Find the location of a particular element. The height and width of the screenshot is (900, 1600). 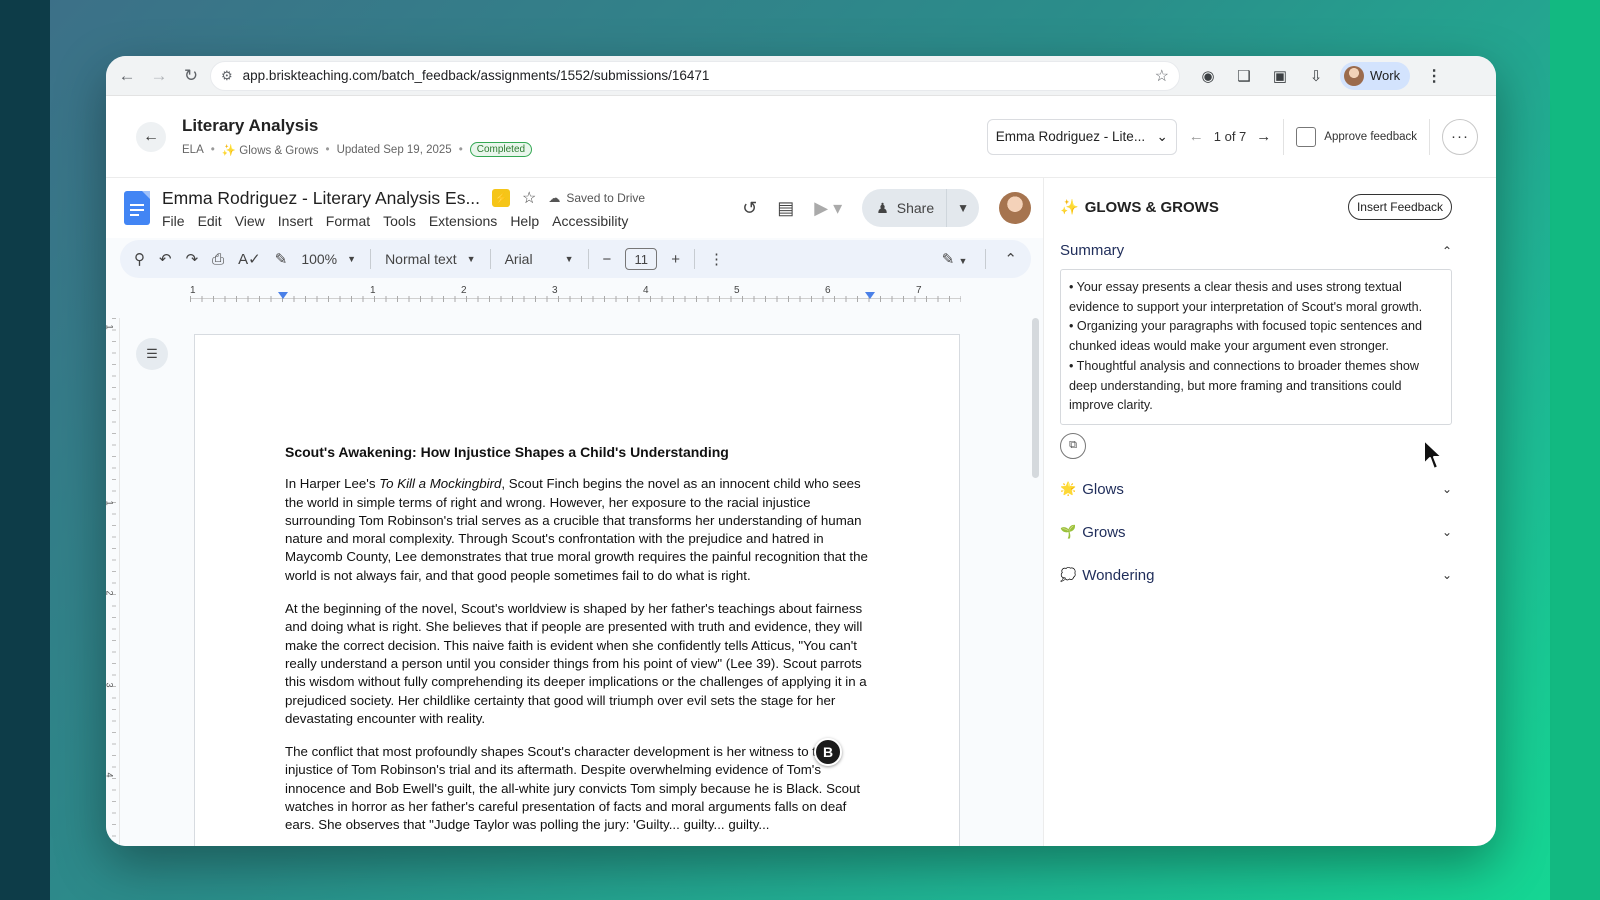

menu-help: Help is located at coordinates (524, 221).